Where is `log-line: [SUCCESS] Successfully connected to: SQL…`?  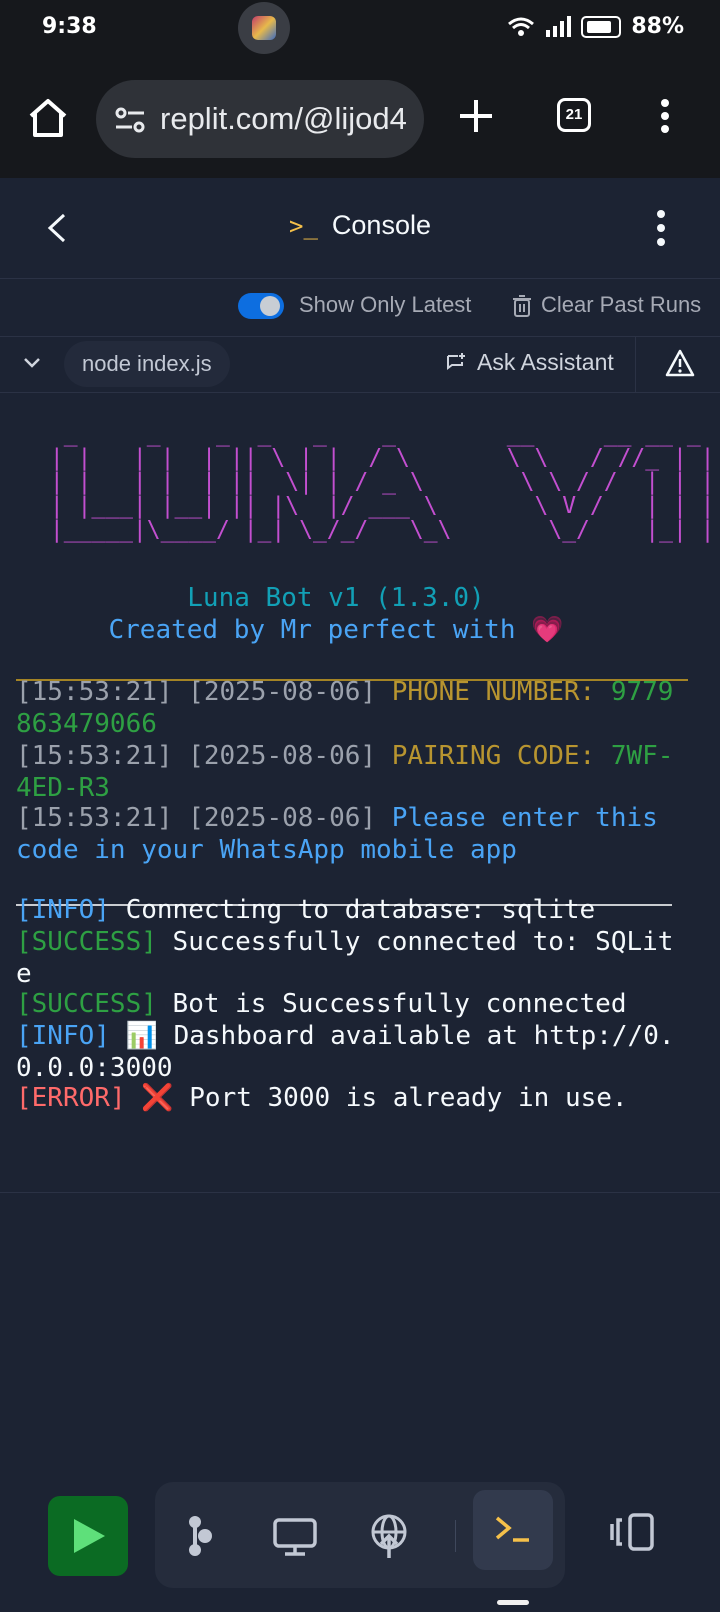
log-line: [SUCCESS] Successfully connected to: SQL… is located at coordinates (345, 958).